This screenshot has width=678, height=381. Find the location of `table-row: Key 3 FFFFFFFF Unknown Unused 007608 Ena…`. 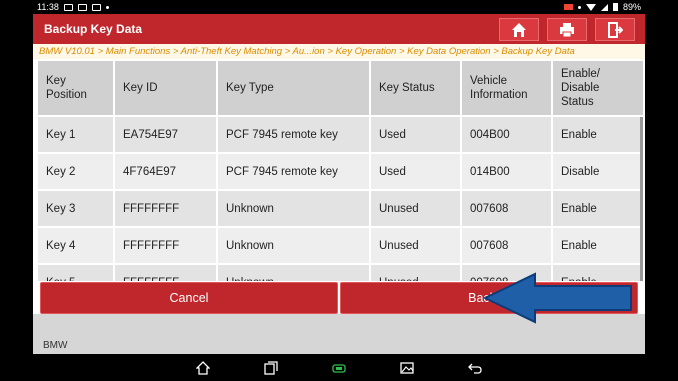

table-row: Key 3 FFFFFFFF Unknown Unused 007608 Ena… is located at coordinates (339, 208).